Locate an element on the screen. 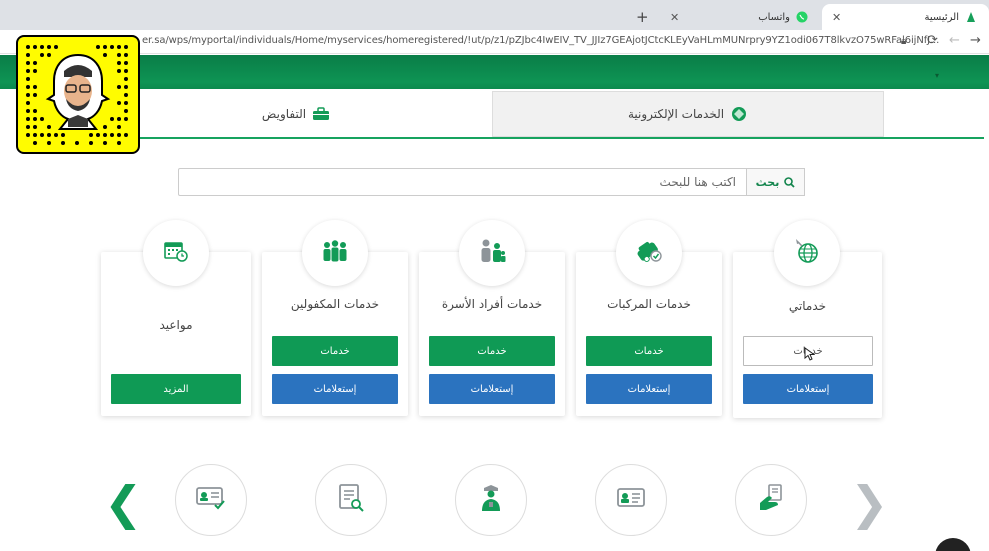 The image size is (989, 551). tab-label: الخدمات الإلكترونية is located at coordinates (676, 114).